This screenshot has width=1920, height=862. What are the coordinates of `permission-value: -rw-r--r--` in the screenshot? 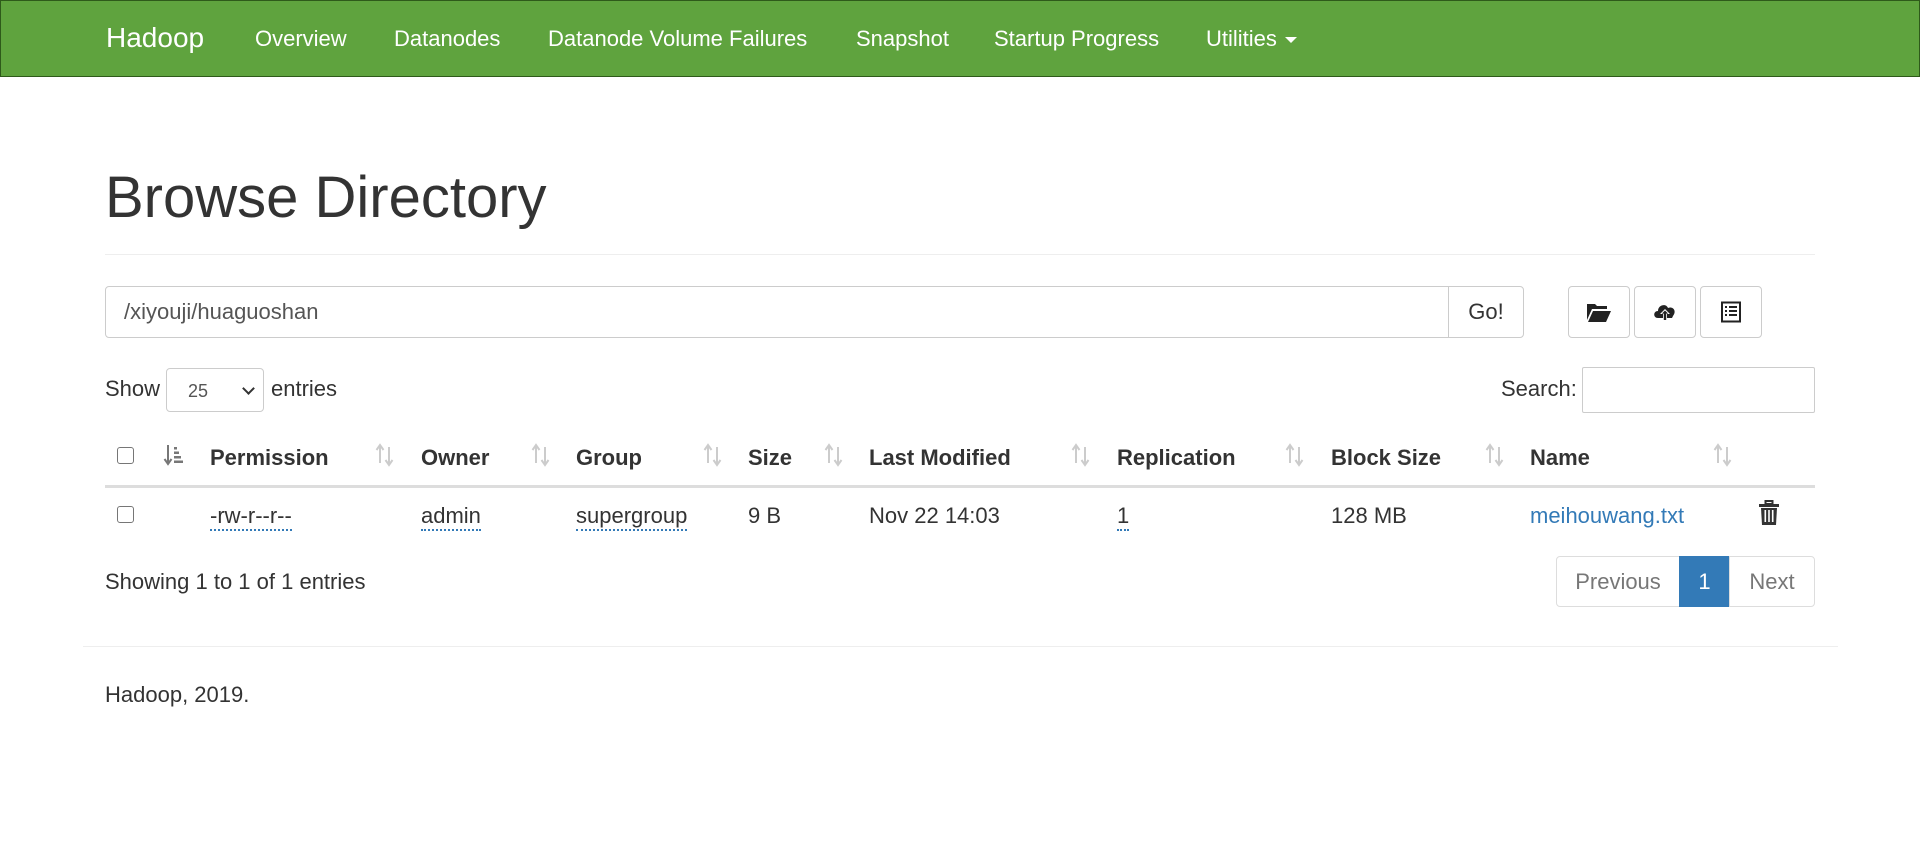 It's located at (251, 517).